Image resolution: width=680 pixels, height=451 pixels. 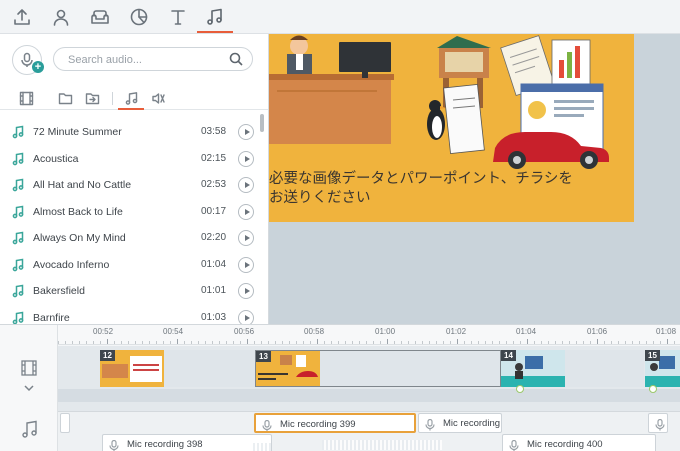 What do you see at coordinates (26, 98) in the screenshot?
I see `video-icon` at bounding box center [26, 98].